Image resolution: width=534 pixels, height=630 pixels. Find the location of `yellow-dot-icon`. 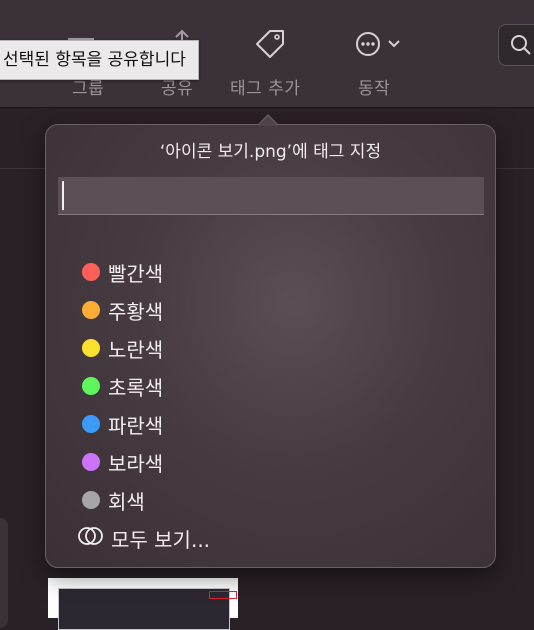

yellow-dot-icon is located at coordinates (91, 348).